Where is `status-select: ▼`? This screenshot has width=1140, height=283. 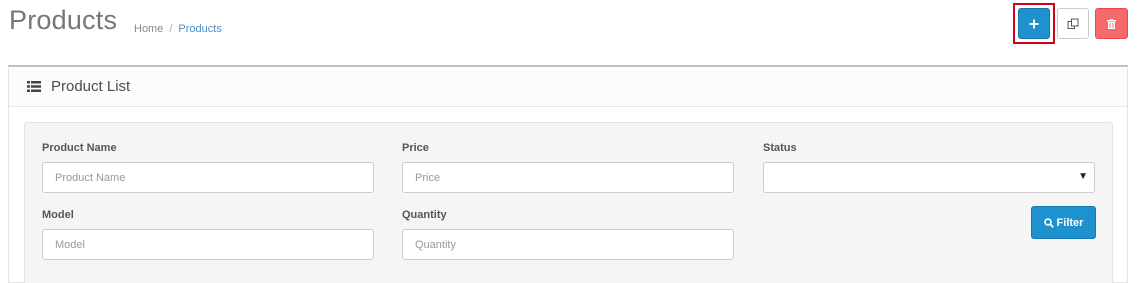 status-select: ▼ is located at coordinates (929, 177).